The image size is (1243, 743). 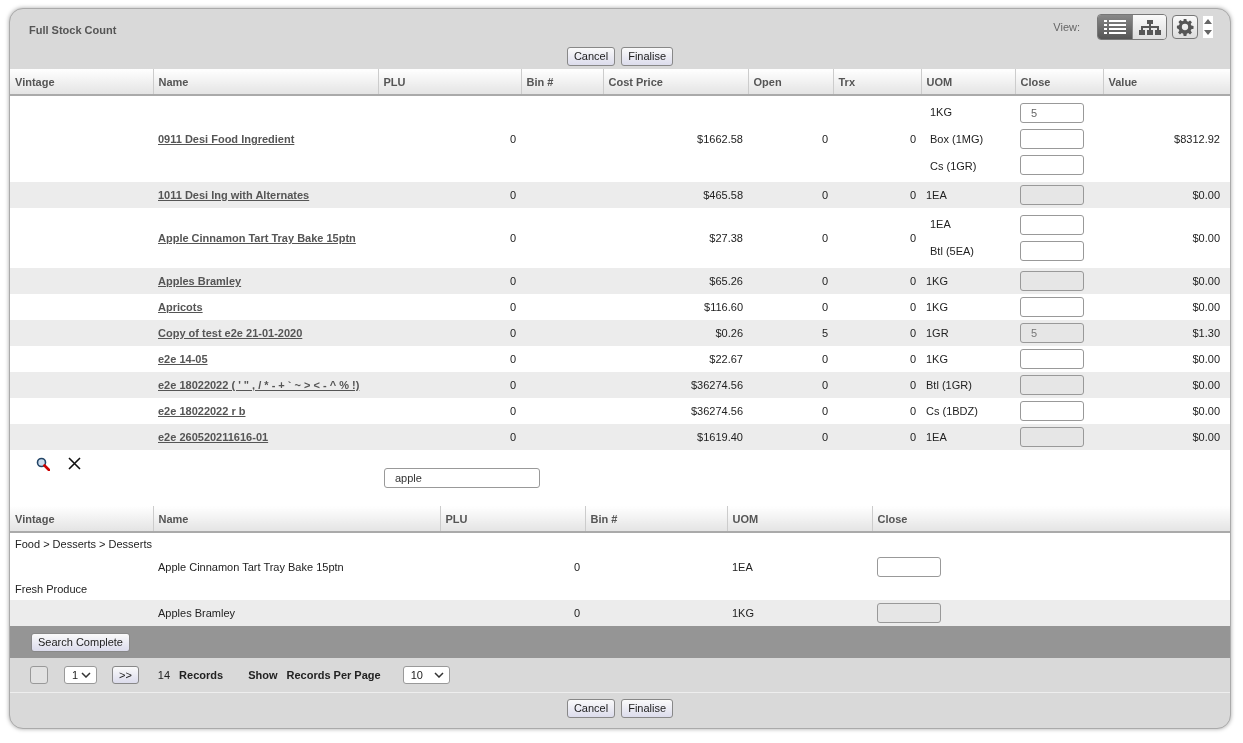 What do you see at coordinates (39, 675) in the screenshot?
I see `blank-button` at bounding box center [39, 675].